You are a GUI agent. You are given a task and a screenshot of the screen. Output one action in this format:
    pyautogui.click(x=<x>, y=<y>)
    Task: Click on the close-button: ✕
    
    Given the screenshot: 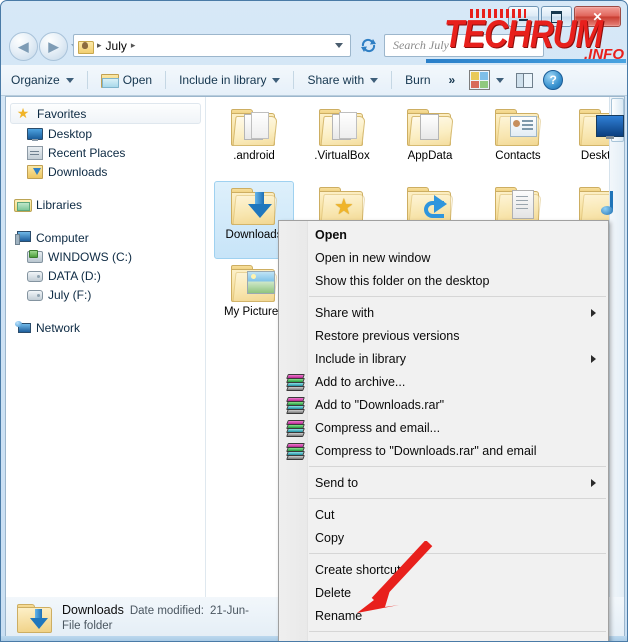 What is the action you would take?
    pyautogui.click(x=597, y=16)
    